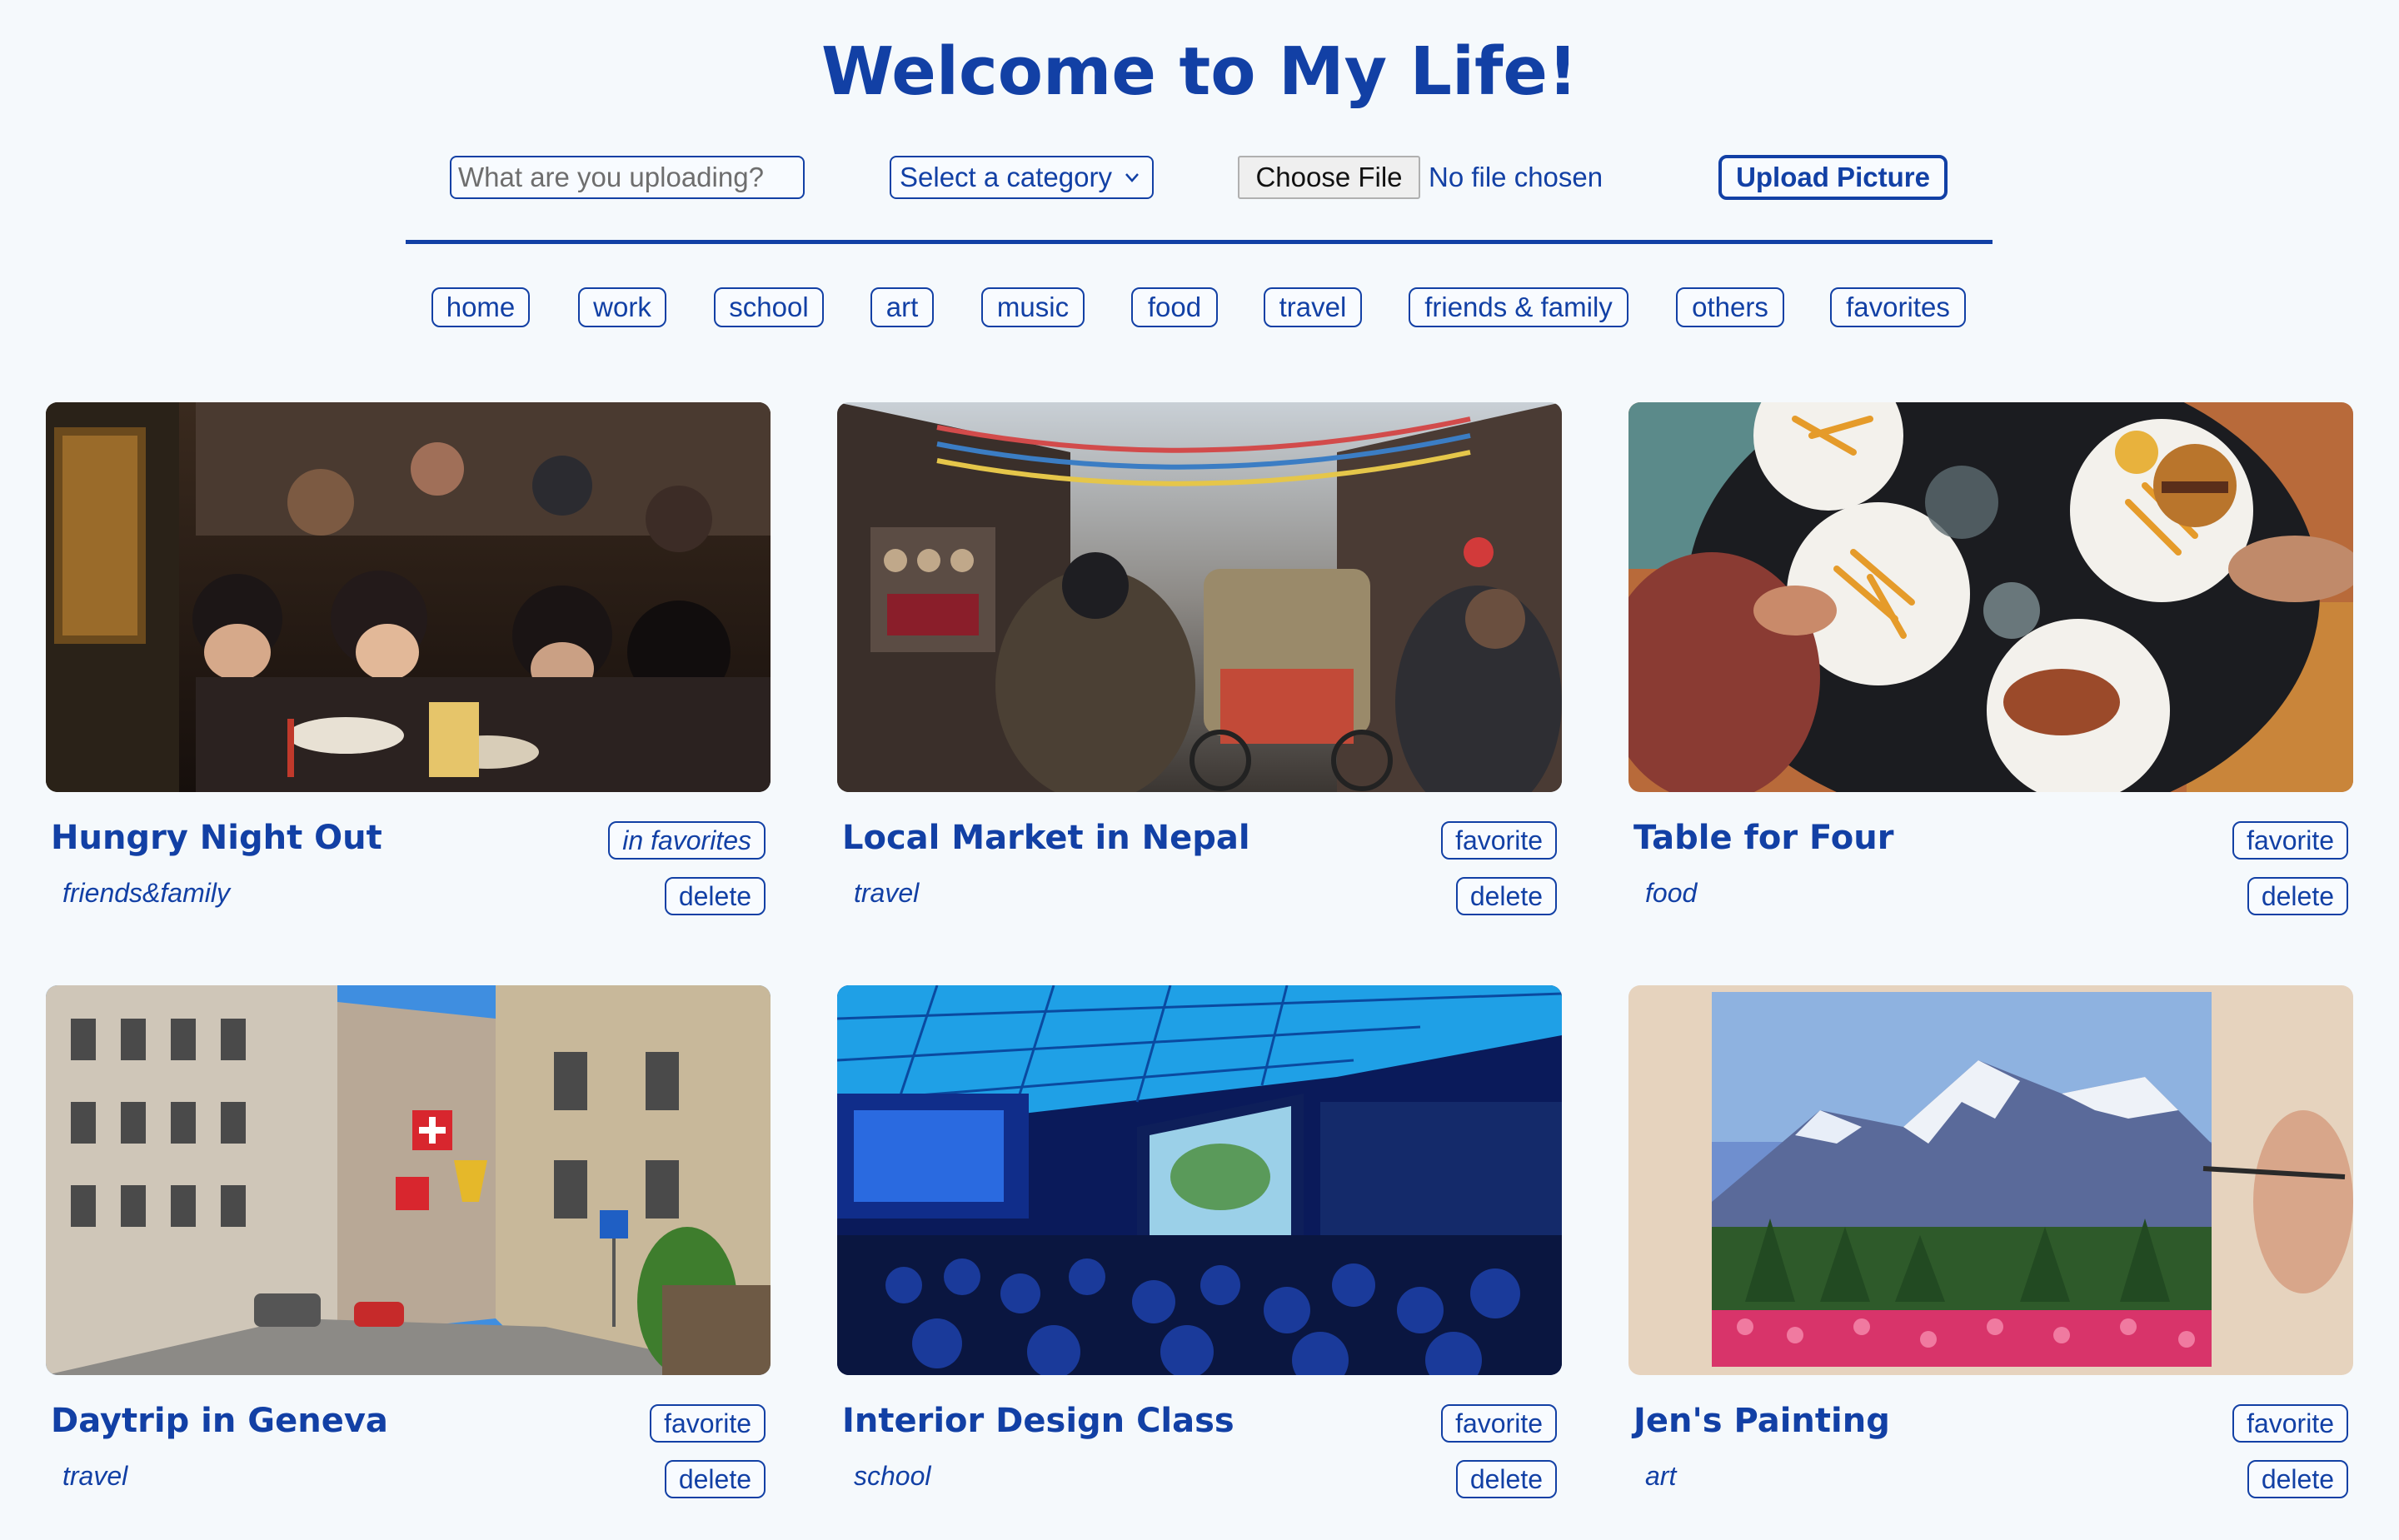  What do you see at coordinates (1199, 71) in the screenshot?
I see `page-title: Welcome to My Life!` at bounding box center [1199, 71].